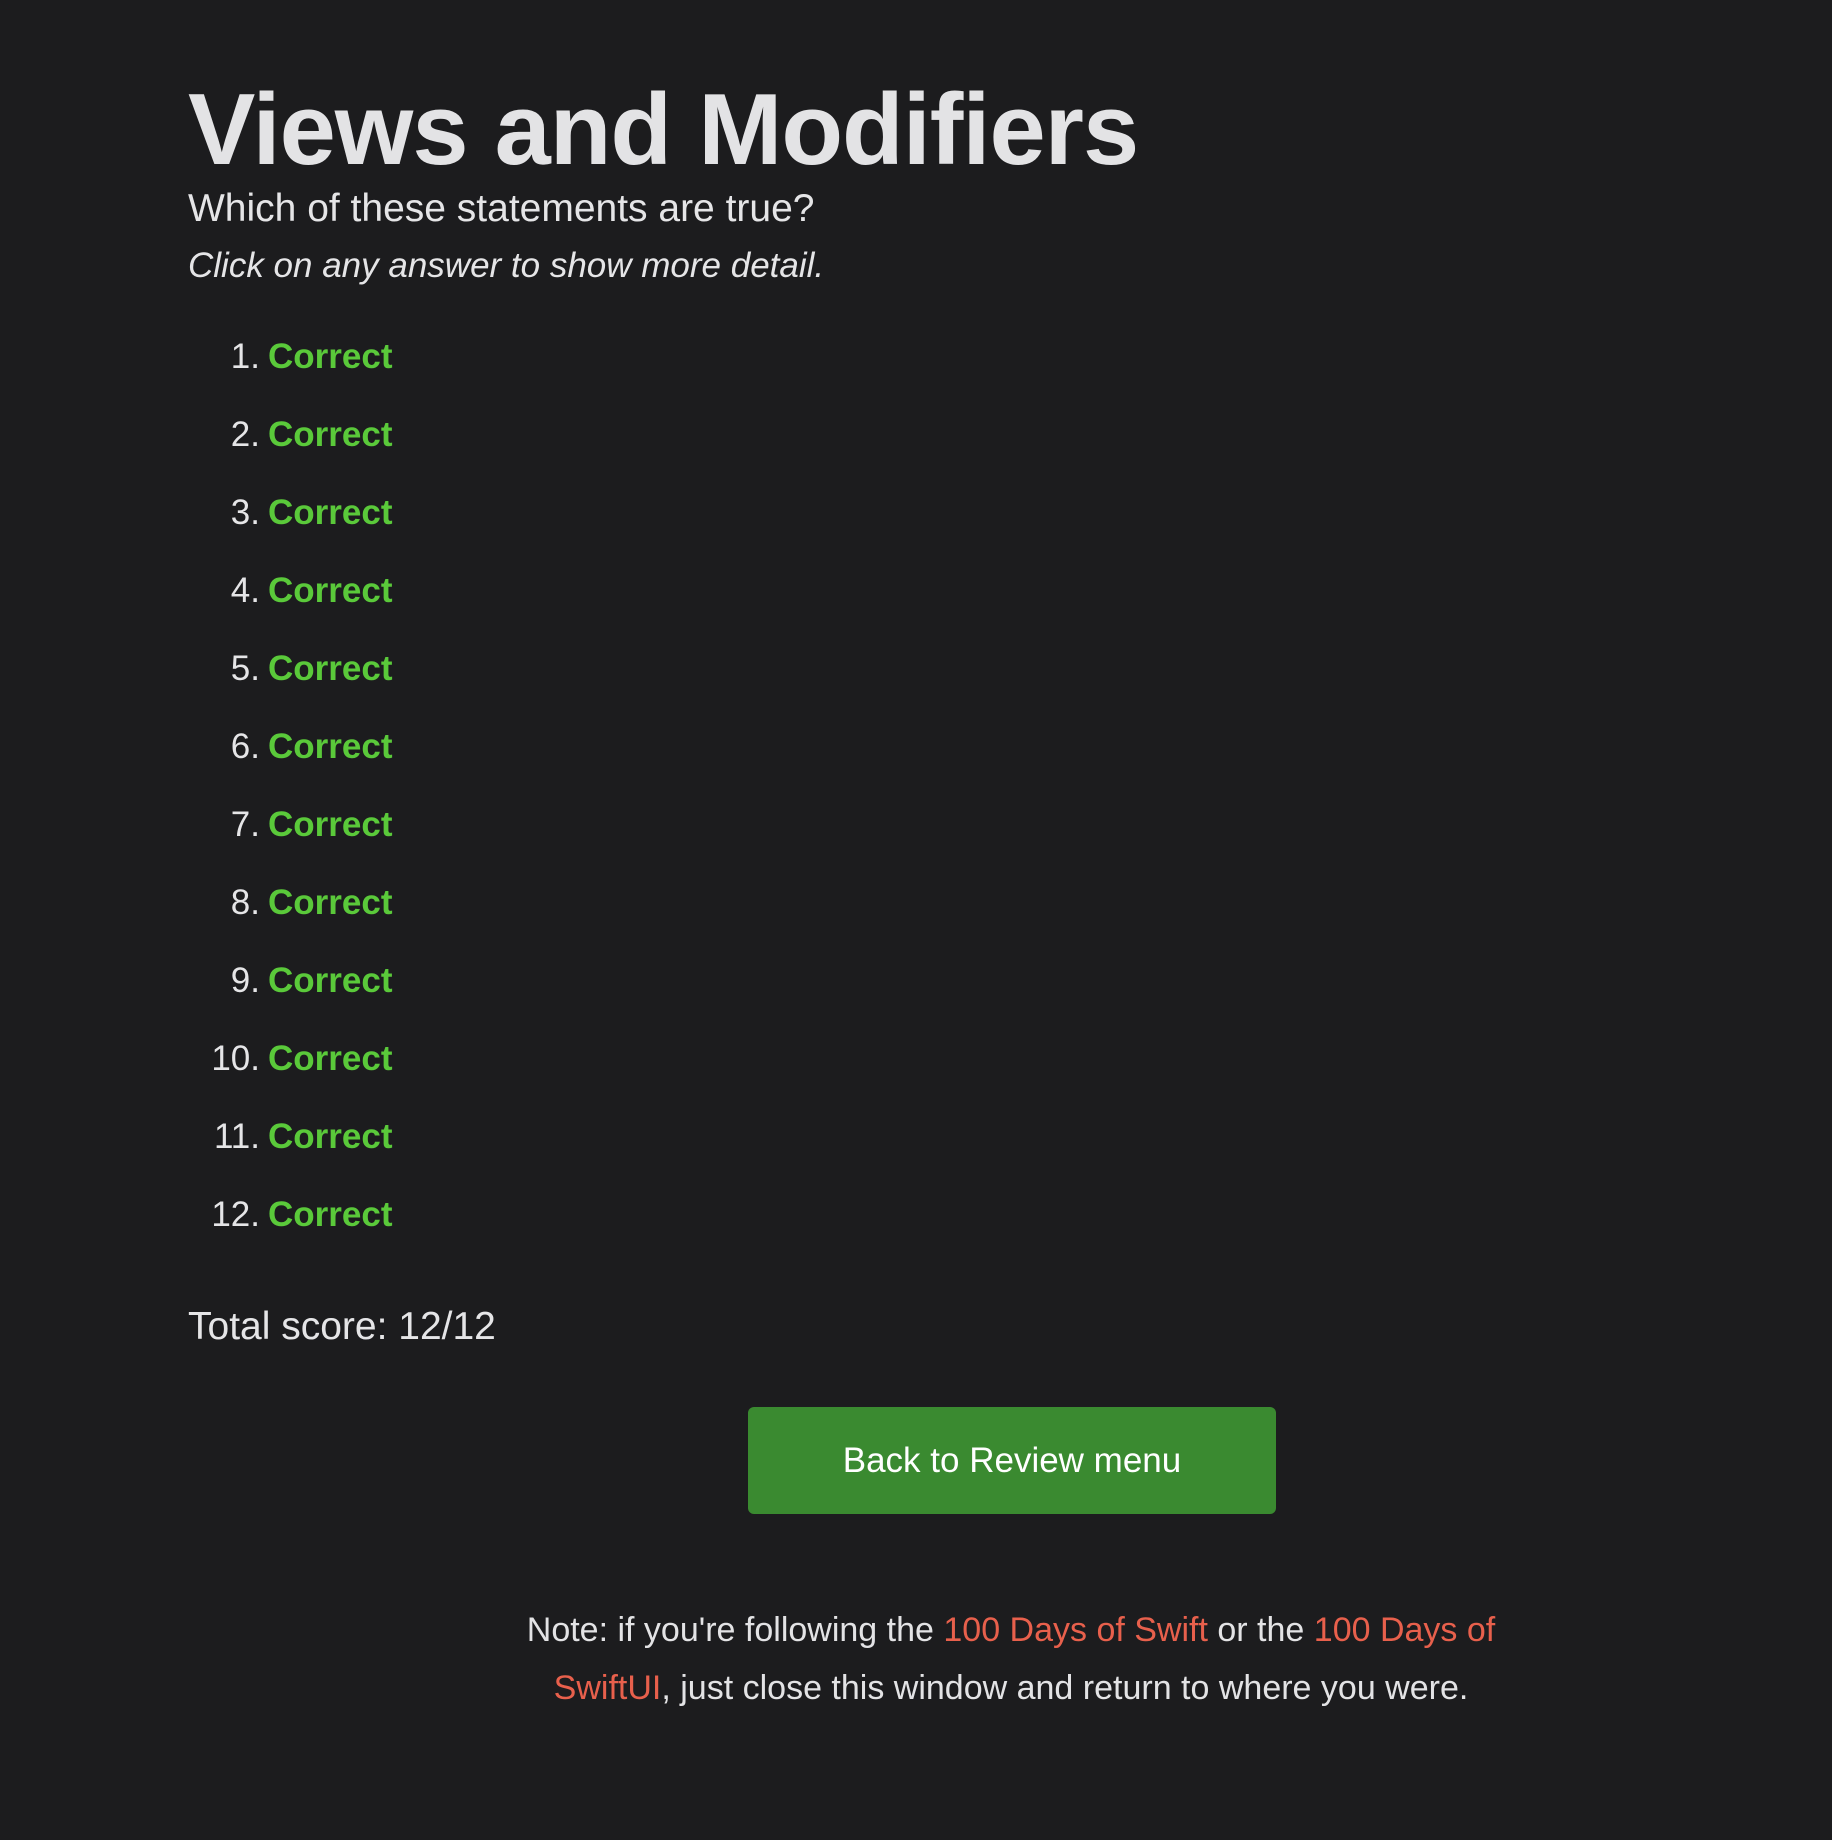 The image size is (1832, 1840). I want to click on answer-item: 6. Correct, so click(290, 747).